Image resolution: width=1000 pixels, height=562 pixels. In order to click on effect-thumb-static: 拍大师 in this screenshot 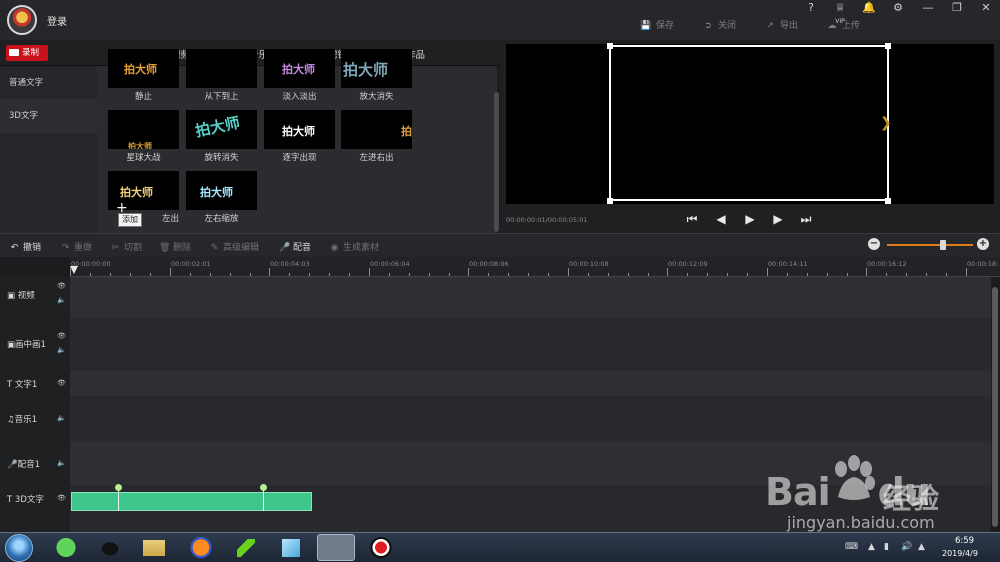, I will do `click(143, 68)`.